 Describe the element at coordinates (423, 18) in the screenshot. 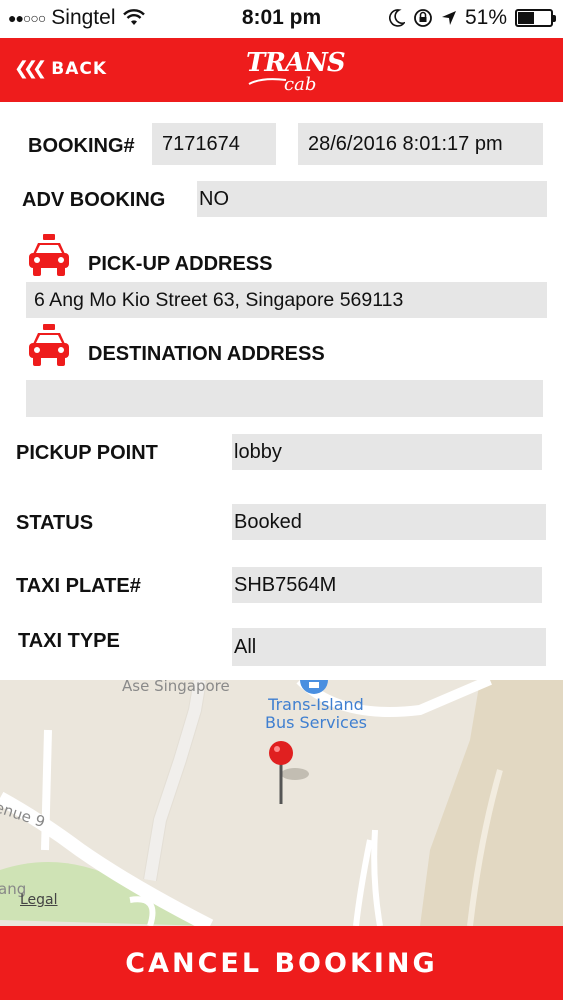

I see `orientation-lock-icon` at that location.